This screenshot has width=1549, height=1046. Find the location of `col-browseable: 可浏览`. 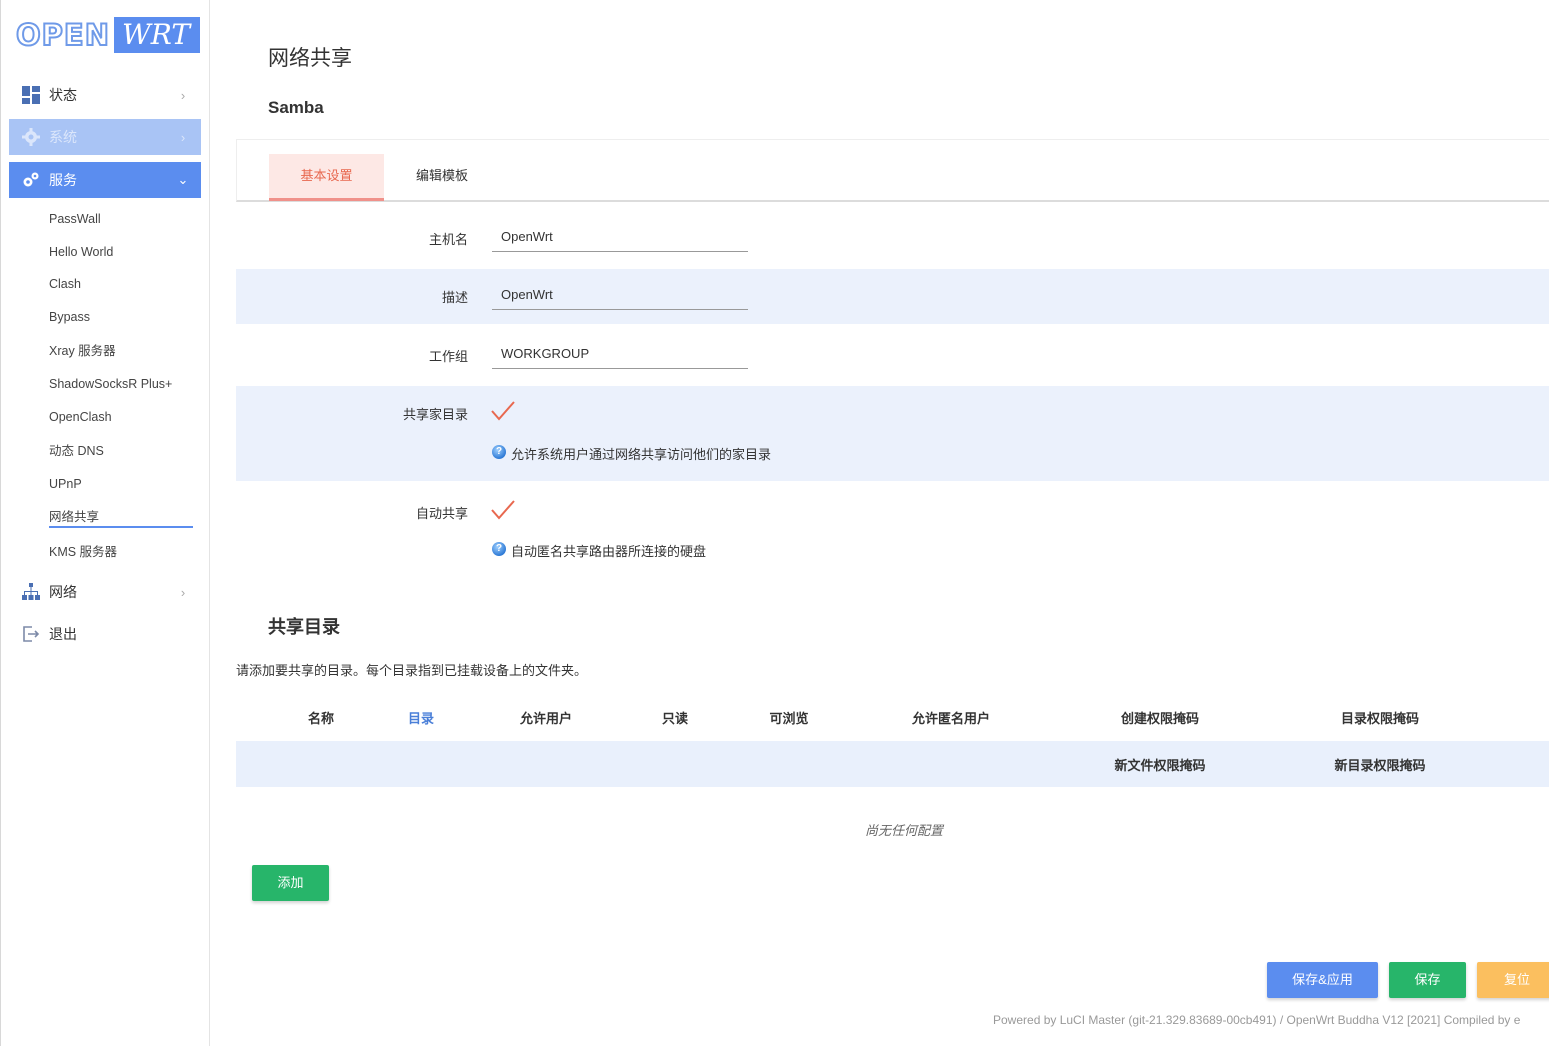

col-browseable: 可浏览 is located at coordinates (789, 718).